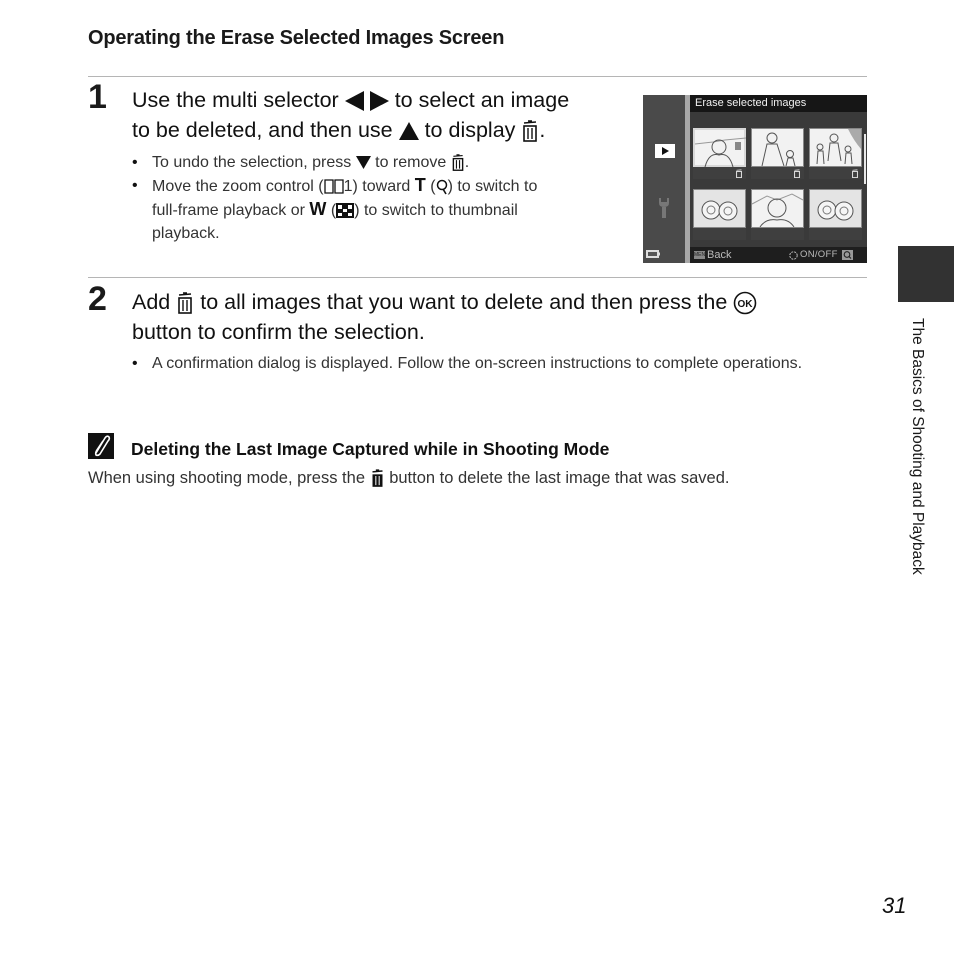 This screenshot has height=954, width=954. Describe the element at coordinates (363, 163) in the screenshot. I see `down-arrow-icon` at that location.